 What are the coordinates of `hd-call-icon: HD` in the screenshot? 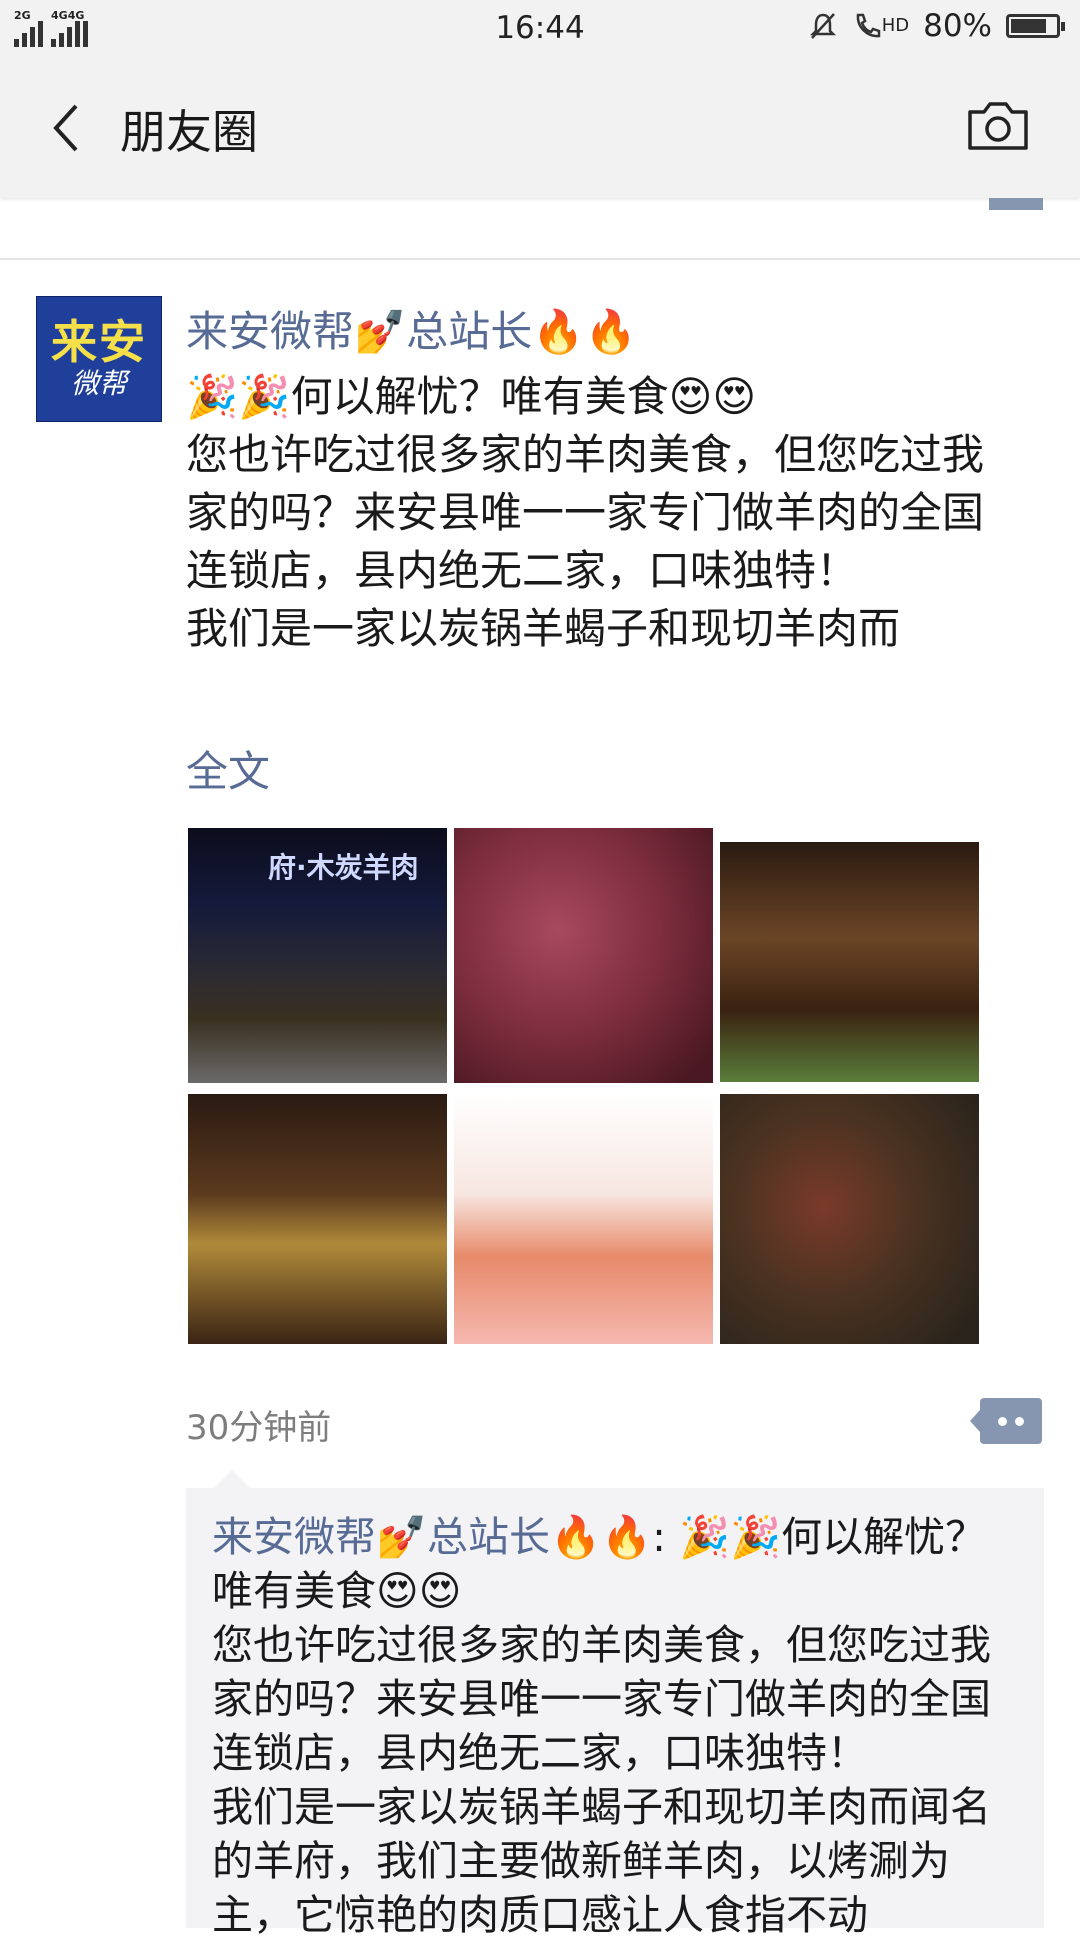 It's located at (880, 26).